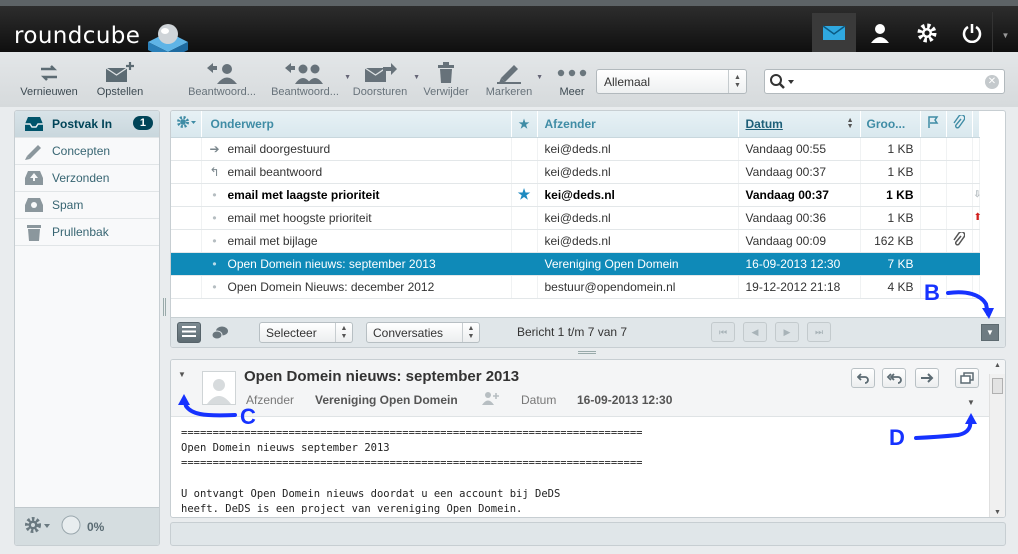 The image size is (1018, 554). I want to click on annotation-b: B, so click(932, 292).